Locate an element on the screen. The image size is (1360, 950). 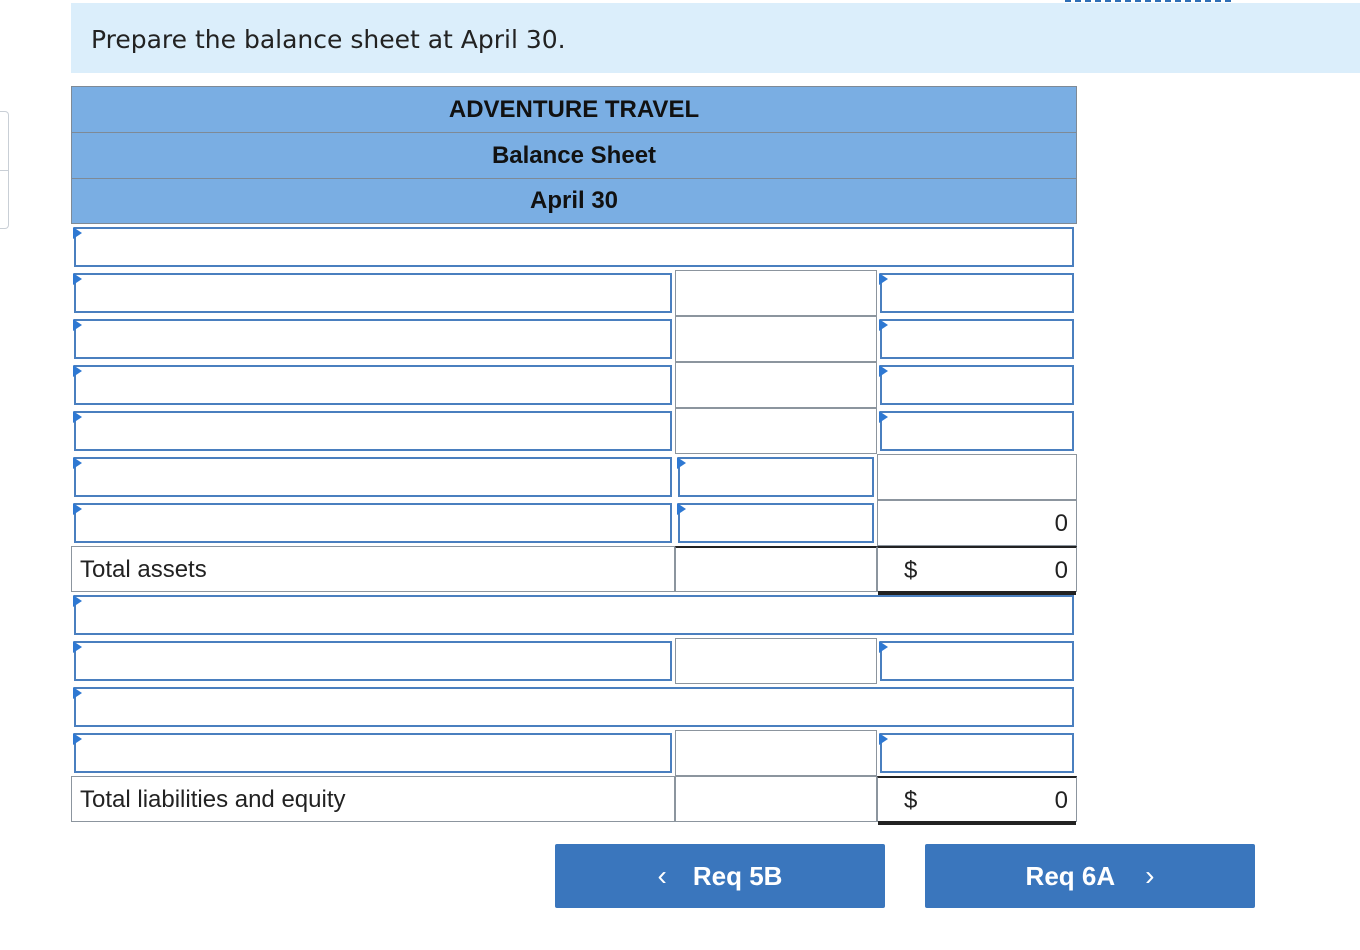
instruction-text: Prepare the balance sheet at April 30. is located at coordinates (328, 39).